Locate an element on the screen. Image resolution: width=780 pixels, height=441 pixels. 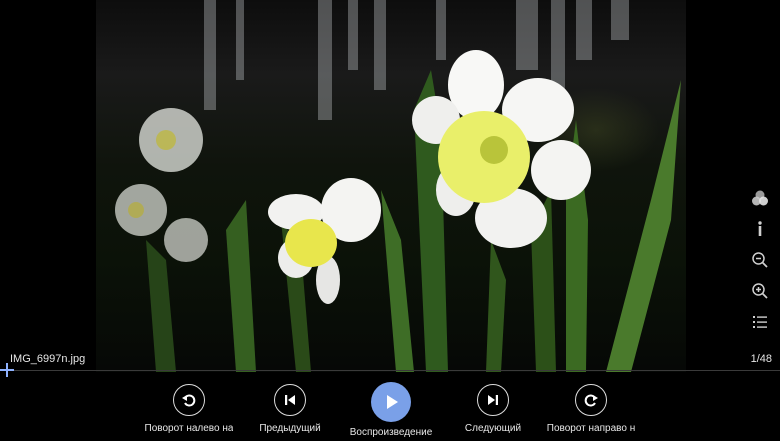
previous-button: Предыдущий is located at coordinates (290, 409).